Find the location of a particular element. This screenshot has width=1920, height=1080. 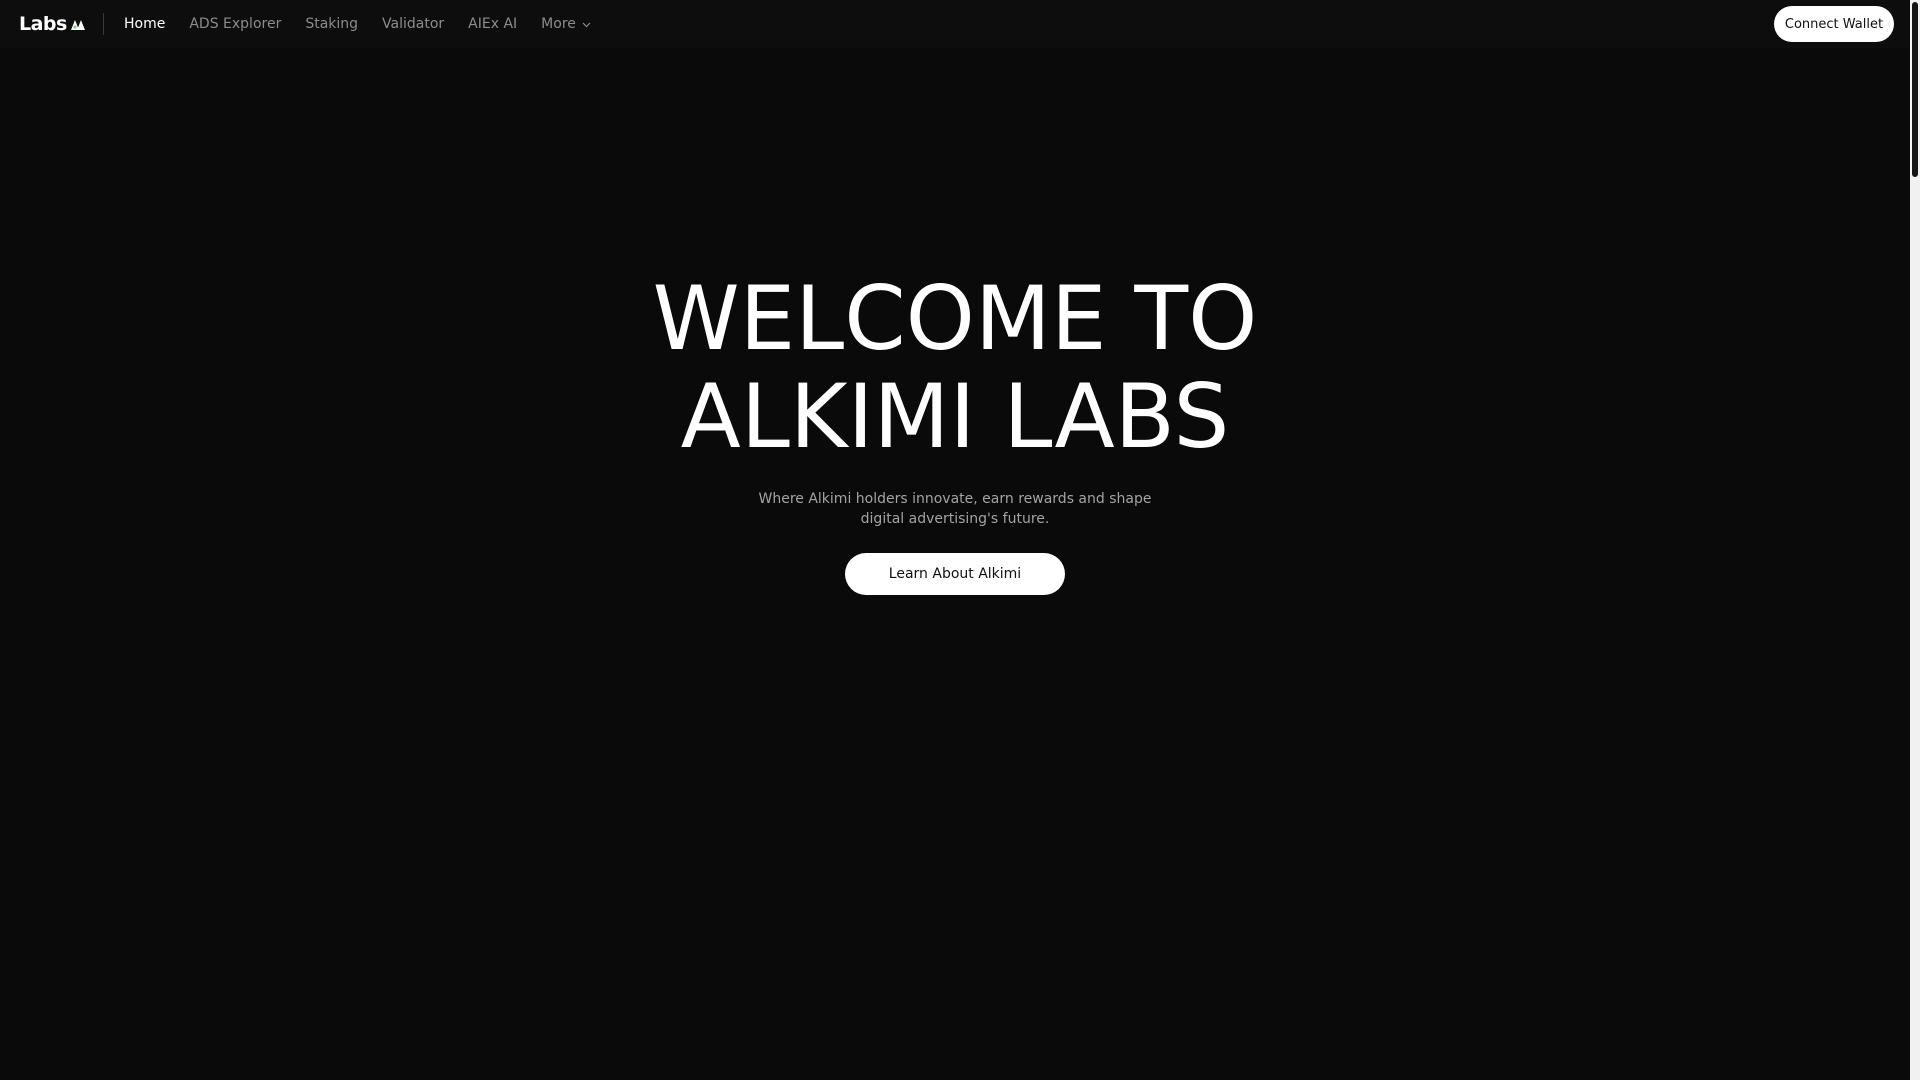

nav-link-more-label: More is located at coordinates (558, 24).